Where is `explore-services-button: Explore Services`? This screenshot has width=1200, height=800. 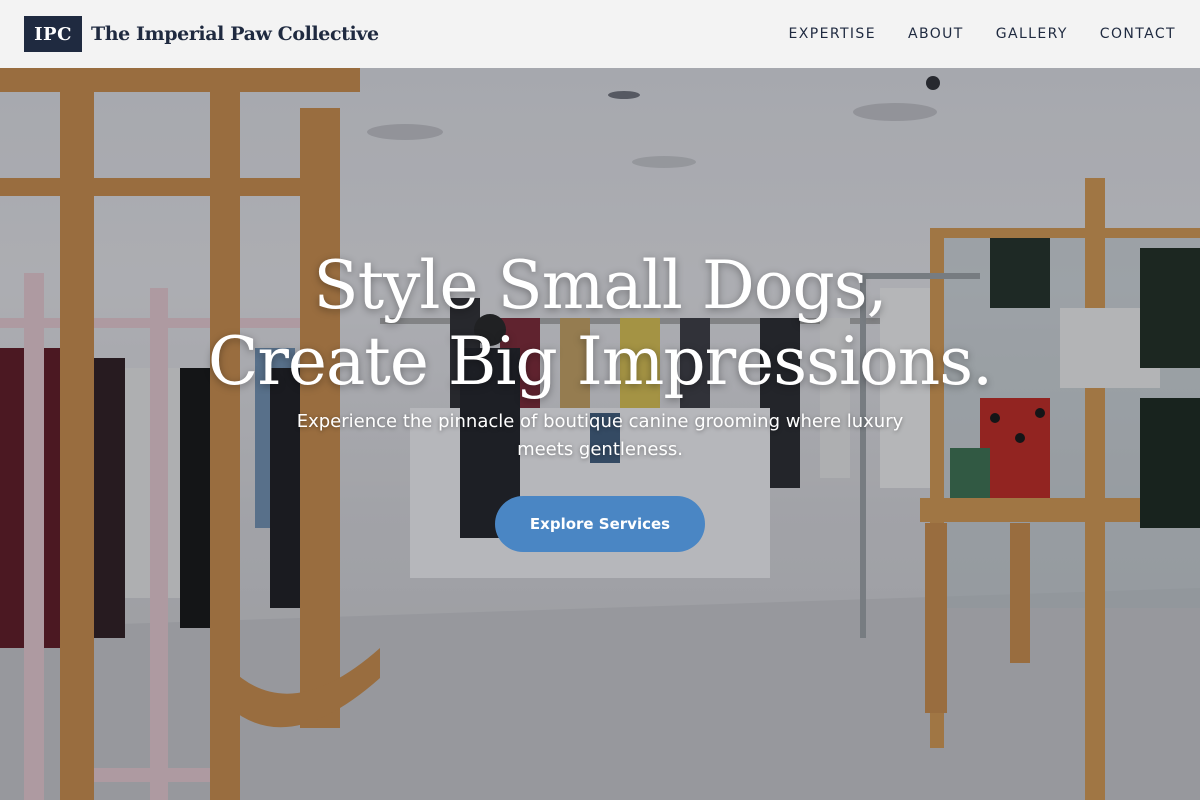 explore-services-button: Explore Services is located at coordinates (600, 524).